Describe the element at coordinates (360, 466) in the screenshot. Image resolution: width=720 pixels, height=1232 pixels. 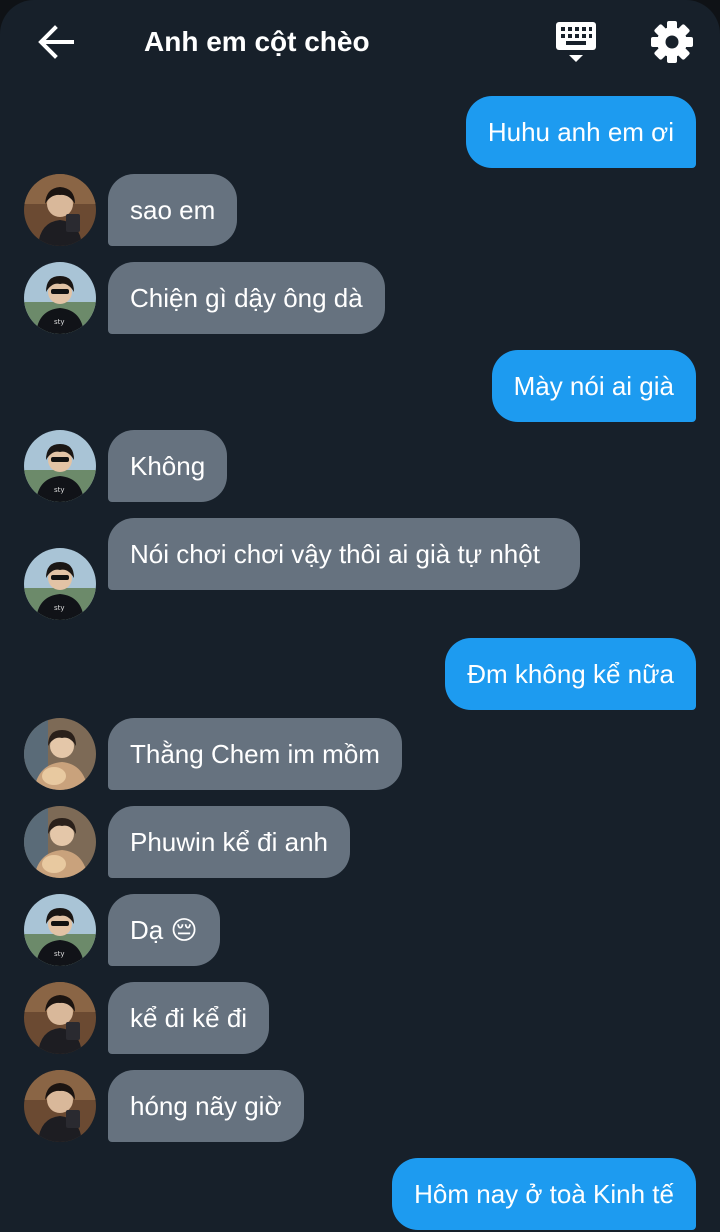
I see `message-incoming: sty Không` at that location.